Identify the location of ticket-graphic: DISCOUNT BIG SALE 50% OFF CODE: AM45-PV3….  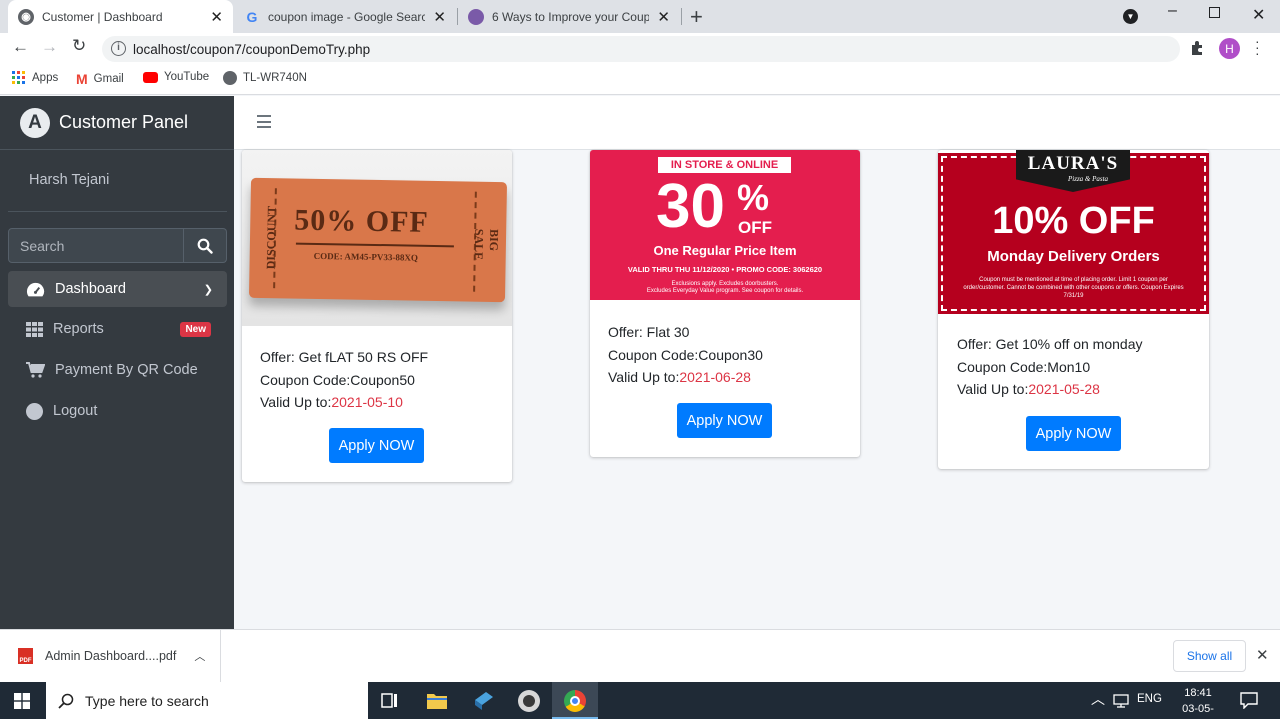
(378, 240).